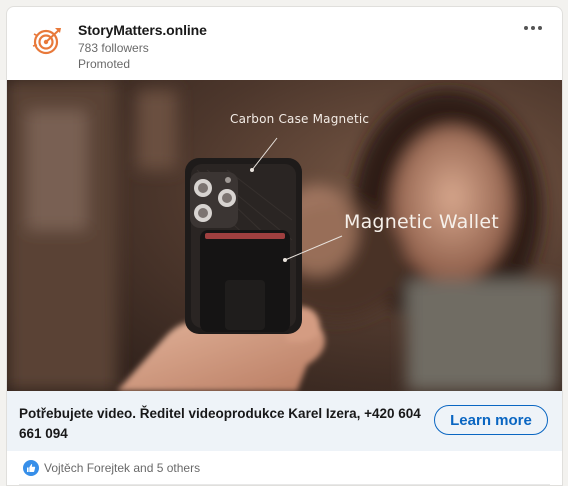  What do you see at coordinates (31, 468) in the screenshot?
I see `like-icon` at bounding box center [31, 468].